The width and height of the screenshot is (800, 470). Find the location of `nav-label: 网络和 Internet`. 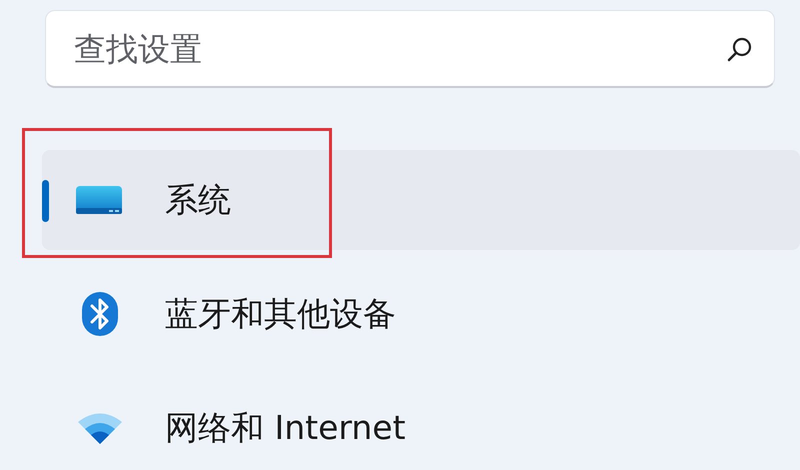

nav-label: 网络和 Internet is located at coordinates (285, 427).